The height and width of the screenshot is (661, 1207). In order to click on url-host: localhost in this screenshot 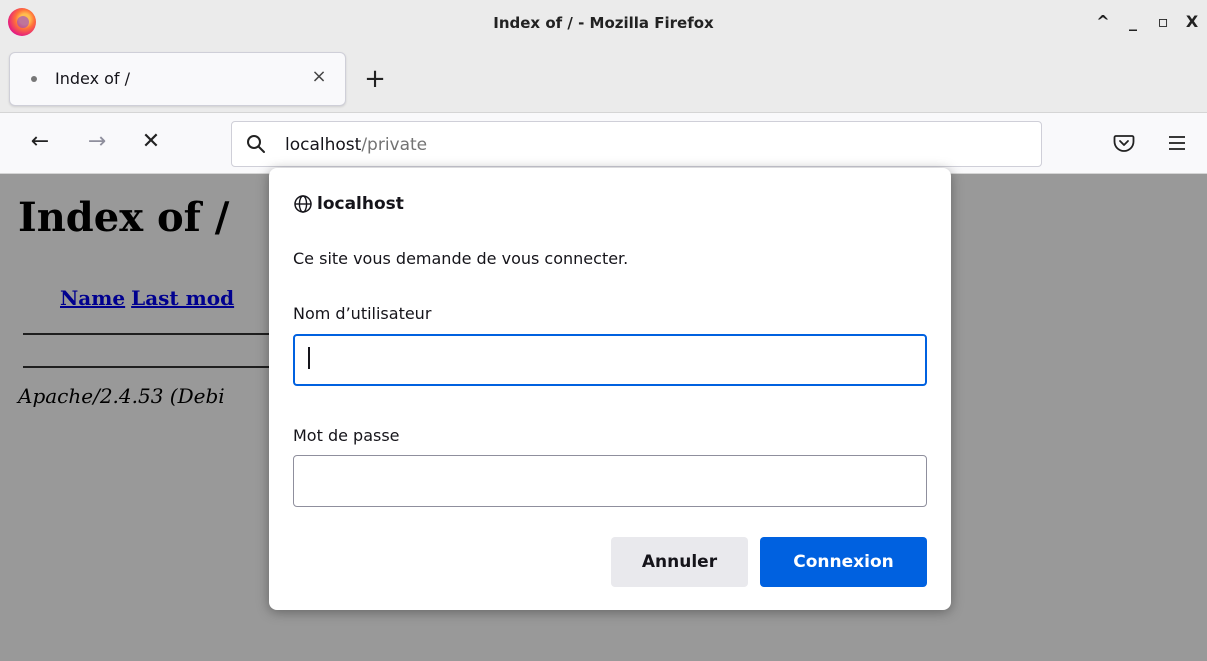, I will do `click(323, 145)`.